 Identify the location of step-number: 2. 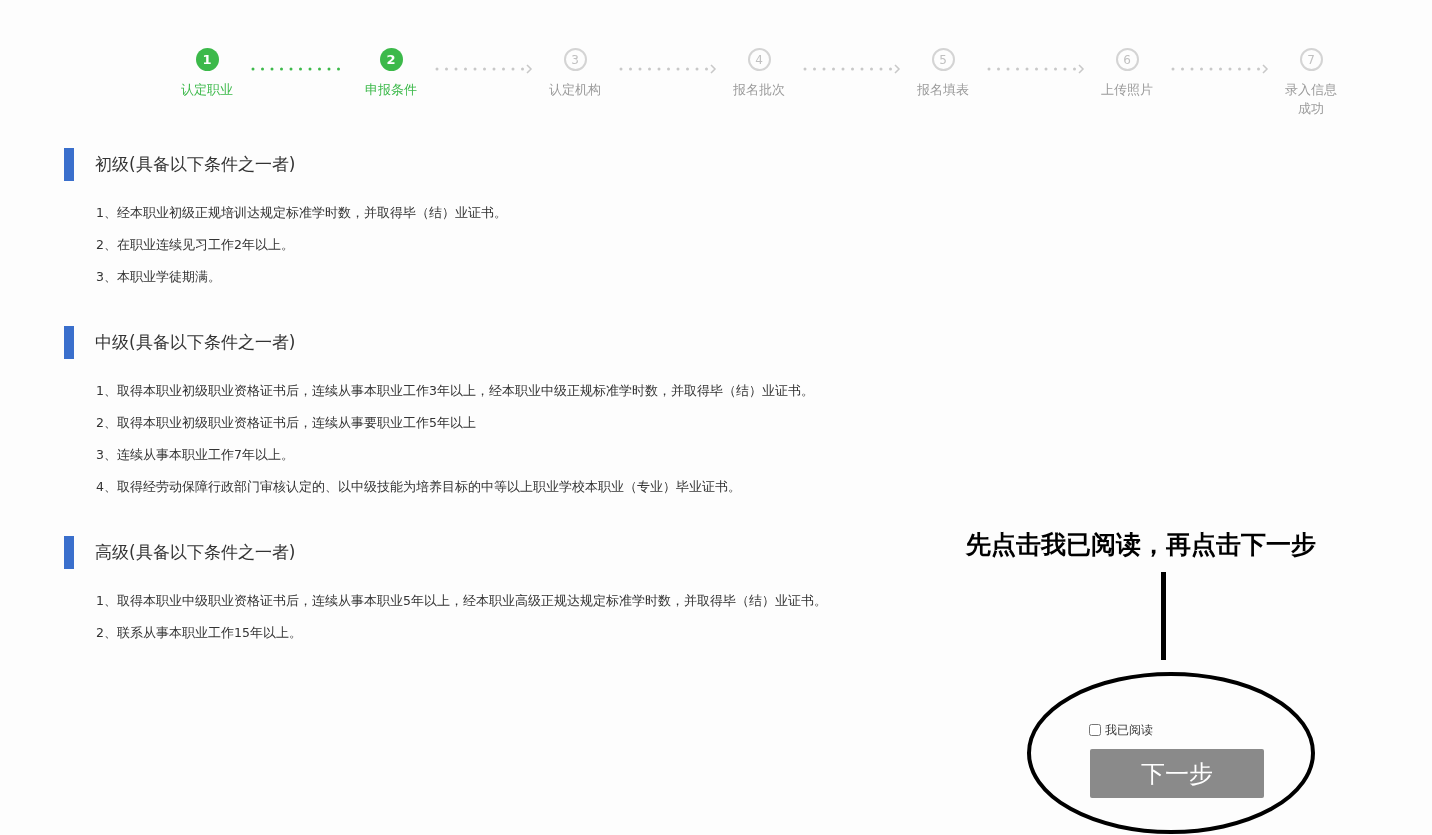
(391, 59).